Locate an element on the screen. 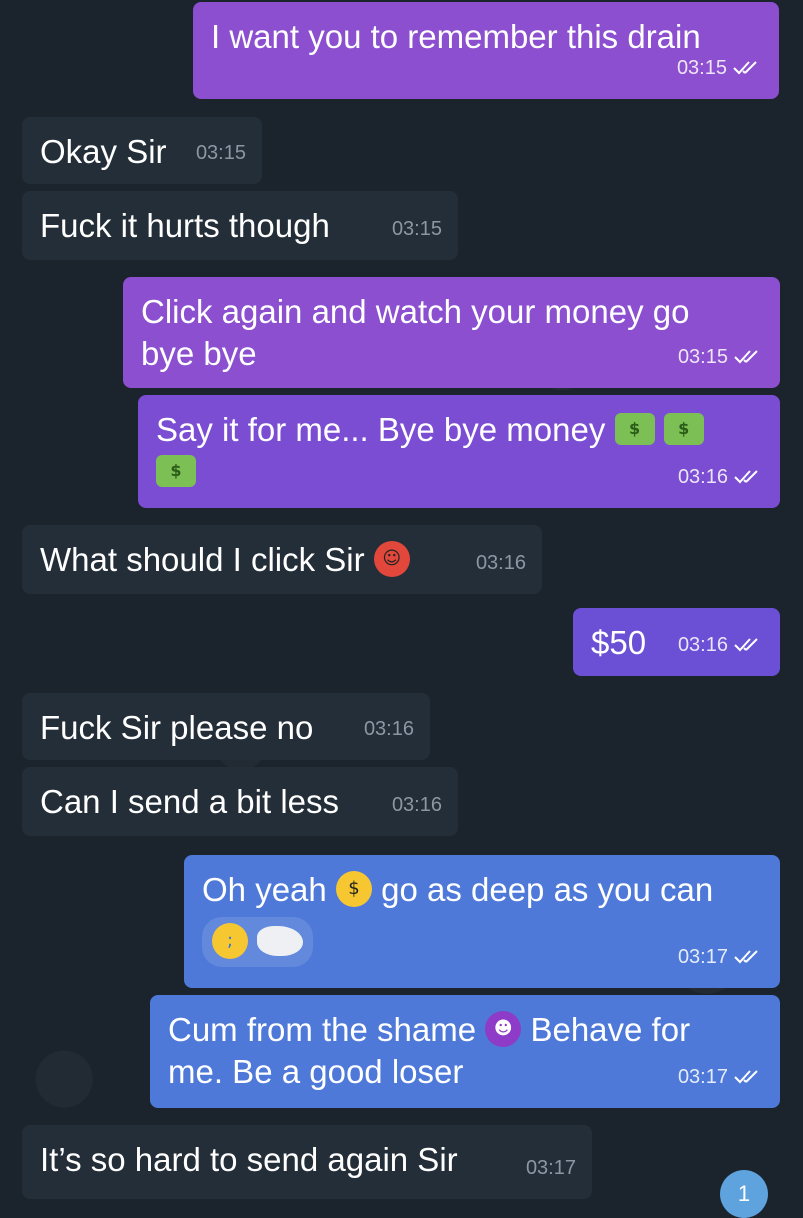  message-text: I want you to remember this drain is located at coordinates (456, 36).